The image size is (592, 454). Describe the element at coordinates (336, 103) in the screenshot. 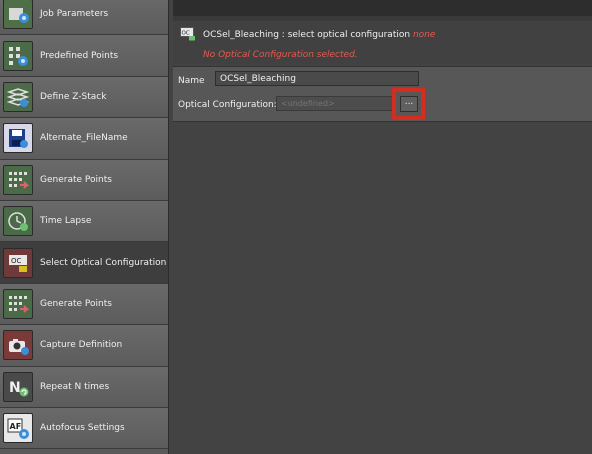

I see `optical-configuration-field` at that location.